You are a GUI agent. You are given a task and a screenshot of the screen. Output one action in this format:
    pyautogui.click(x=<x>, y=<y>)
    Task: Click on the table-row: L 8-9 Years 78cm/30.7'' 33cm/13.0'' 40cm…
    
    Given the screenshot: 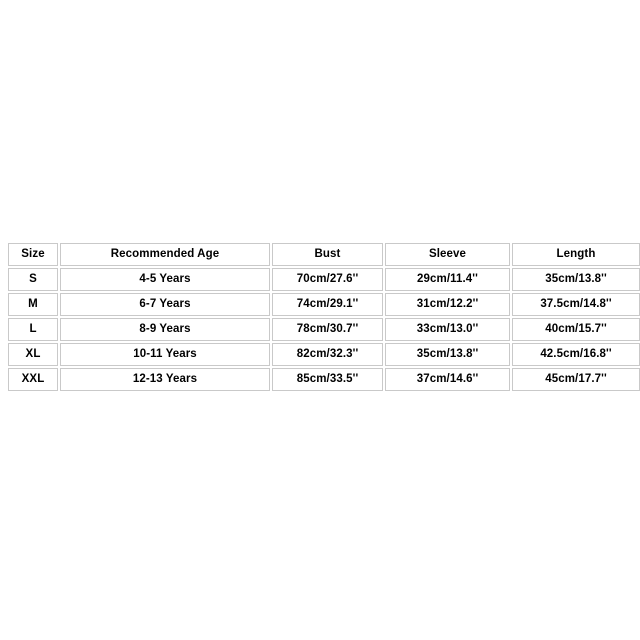 What is the action you would take?
    pyautogui.click(x=324, y=329)
    